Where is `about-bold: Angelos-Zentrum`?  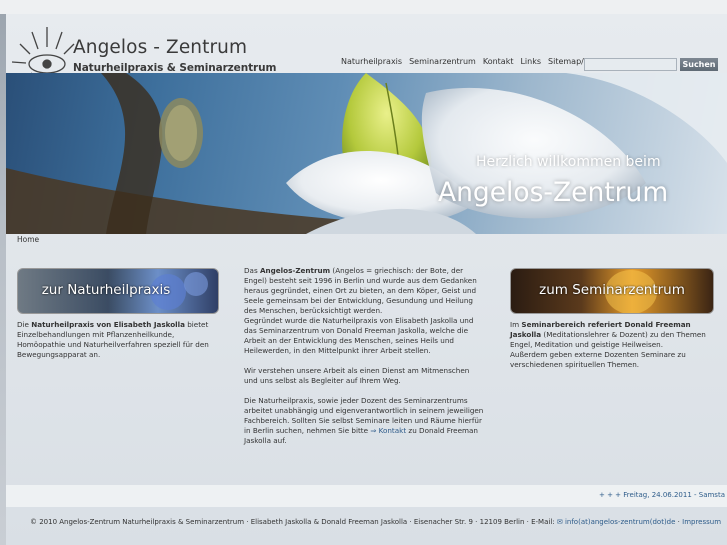
about-bold: Angelos-Zentrum is located at coordinates (295, 270).